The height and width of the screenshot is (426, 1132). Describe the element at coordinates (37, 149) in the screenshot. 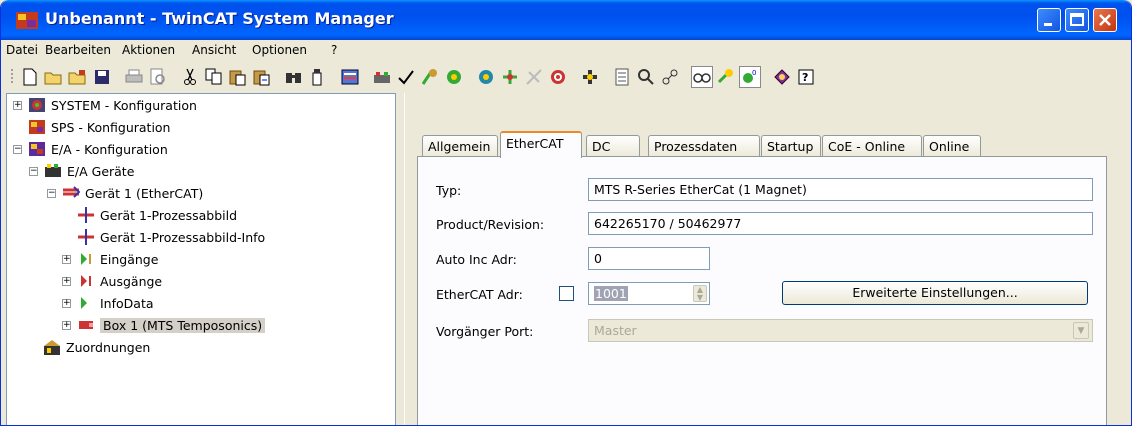

I see `io-config-icon` at that location.